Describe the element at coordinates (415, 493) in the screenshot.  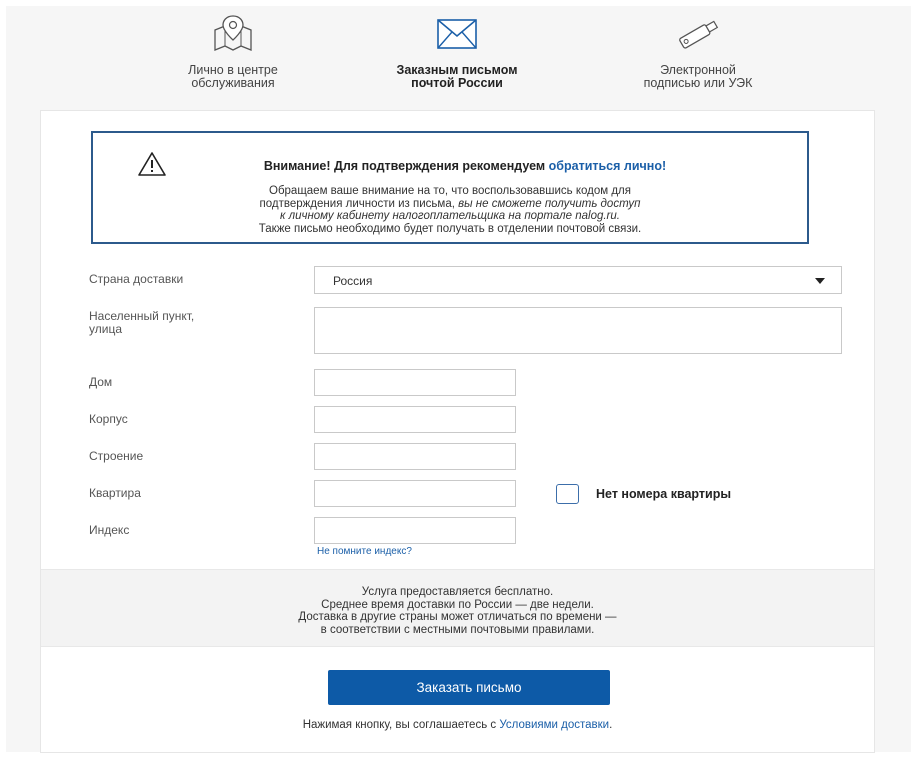
I see `apartment-field` at that location.